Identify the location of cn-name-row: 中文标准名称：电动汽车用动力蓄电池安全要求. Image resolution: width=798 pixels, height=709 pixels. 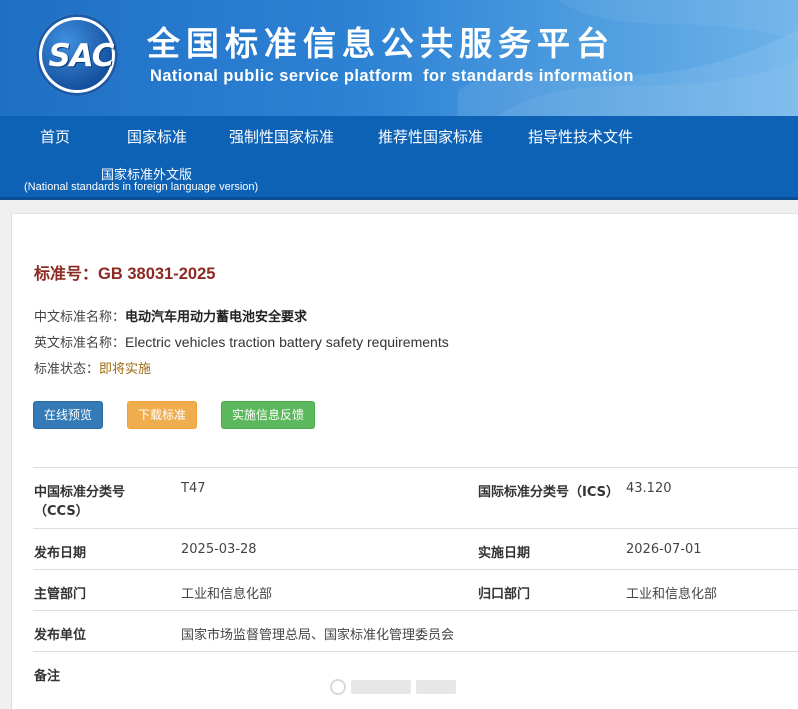
(170, 315).